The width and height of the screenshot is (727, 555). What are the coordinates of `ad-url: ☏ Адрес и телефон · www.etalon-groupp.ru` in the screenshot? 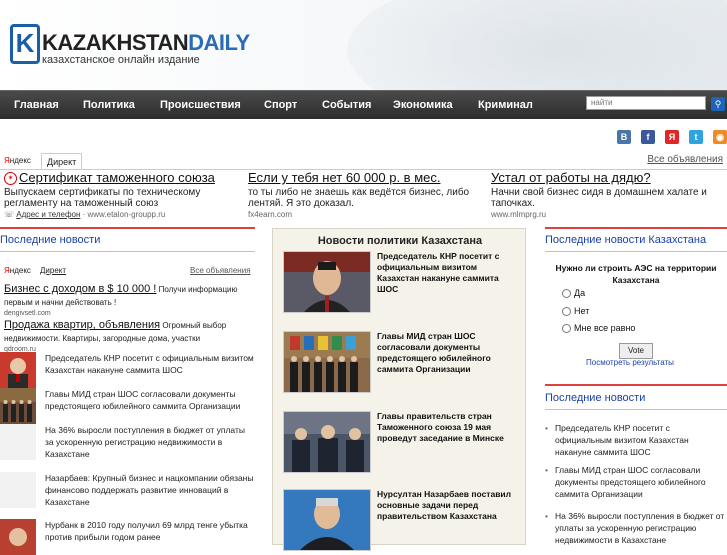 It's located at (121, 214).